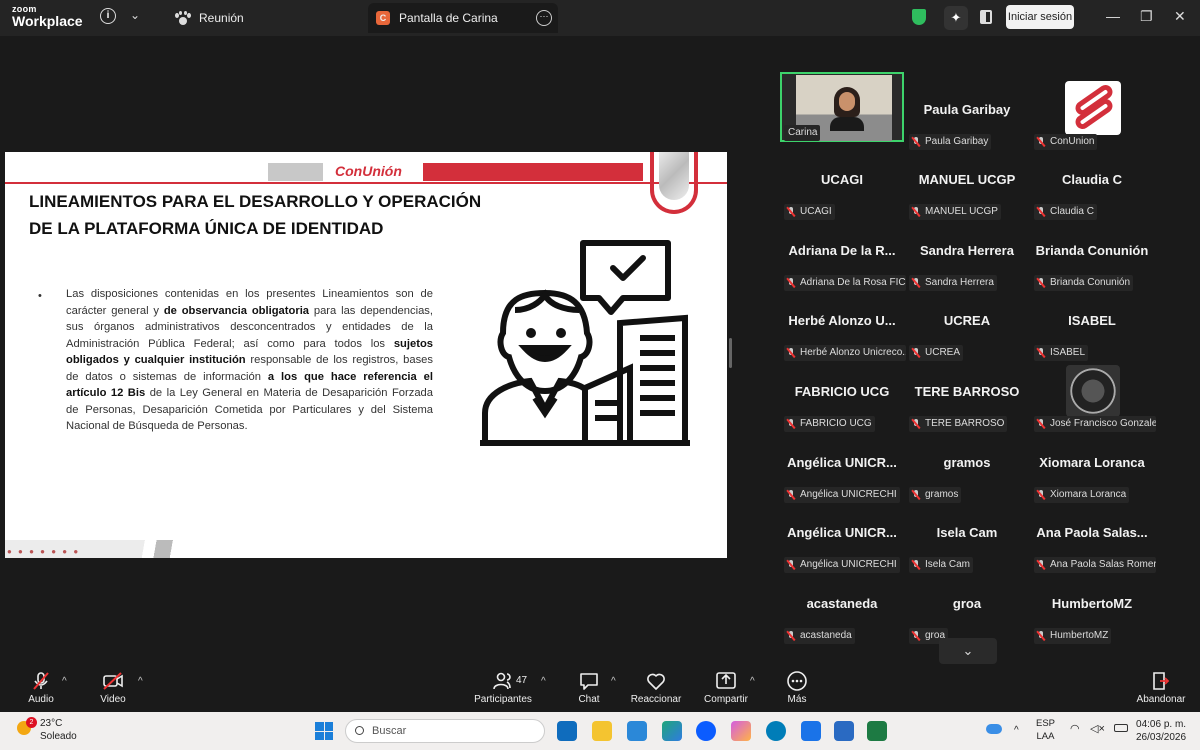  What do you see at coordinates (625, 277) in the screenshot?
I see `speech-bubble-check-icon` at bounding box center [625, 277].